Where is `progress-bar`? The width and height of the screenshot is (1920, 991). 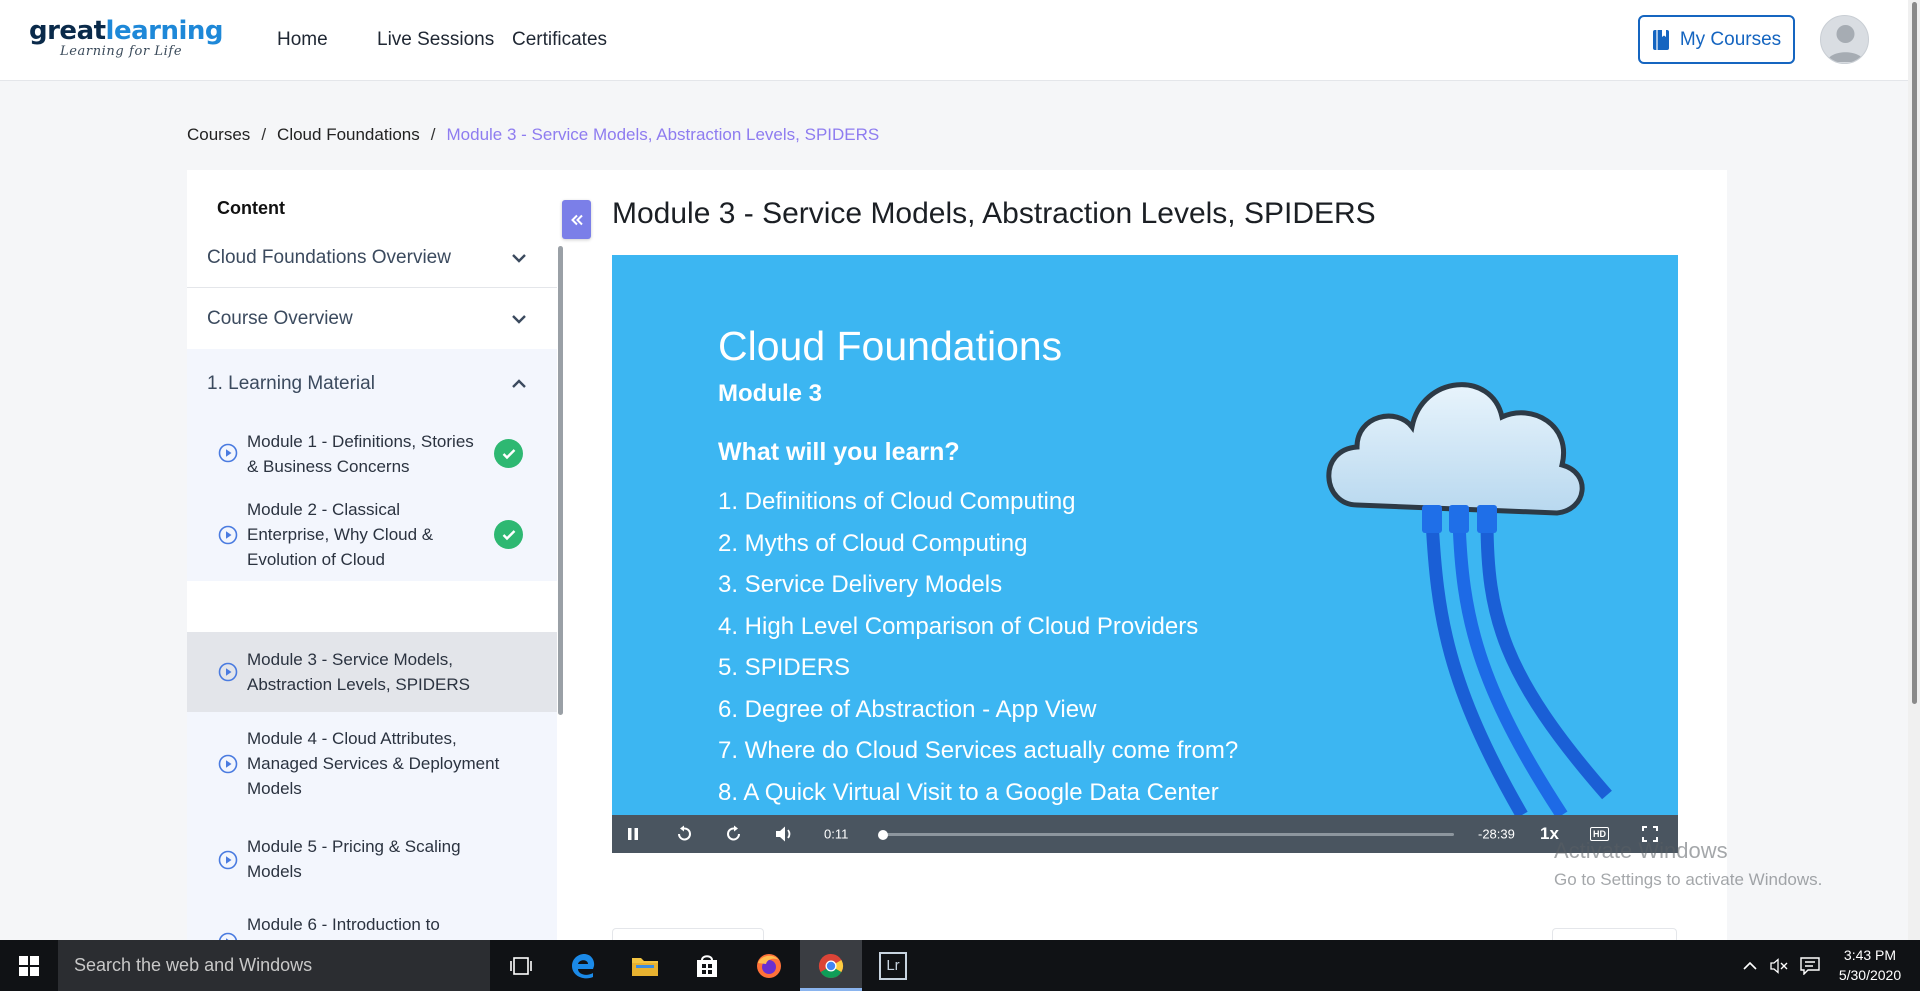 progress-bar is located at coordinates (1167, 834).